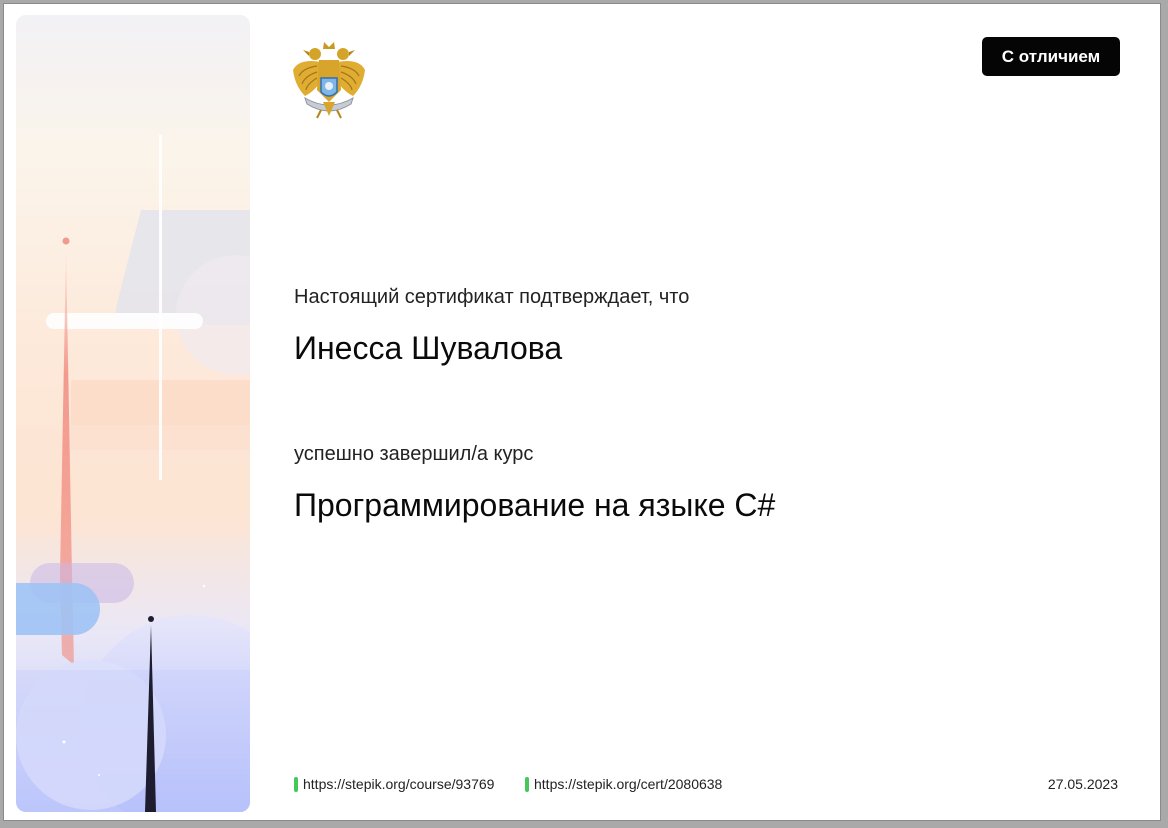 The width and height of the screenshot is (1168, 828). I want to click on issue-date: 27.05.2023, so click(1082, 784).